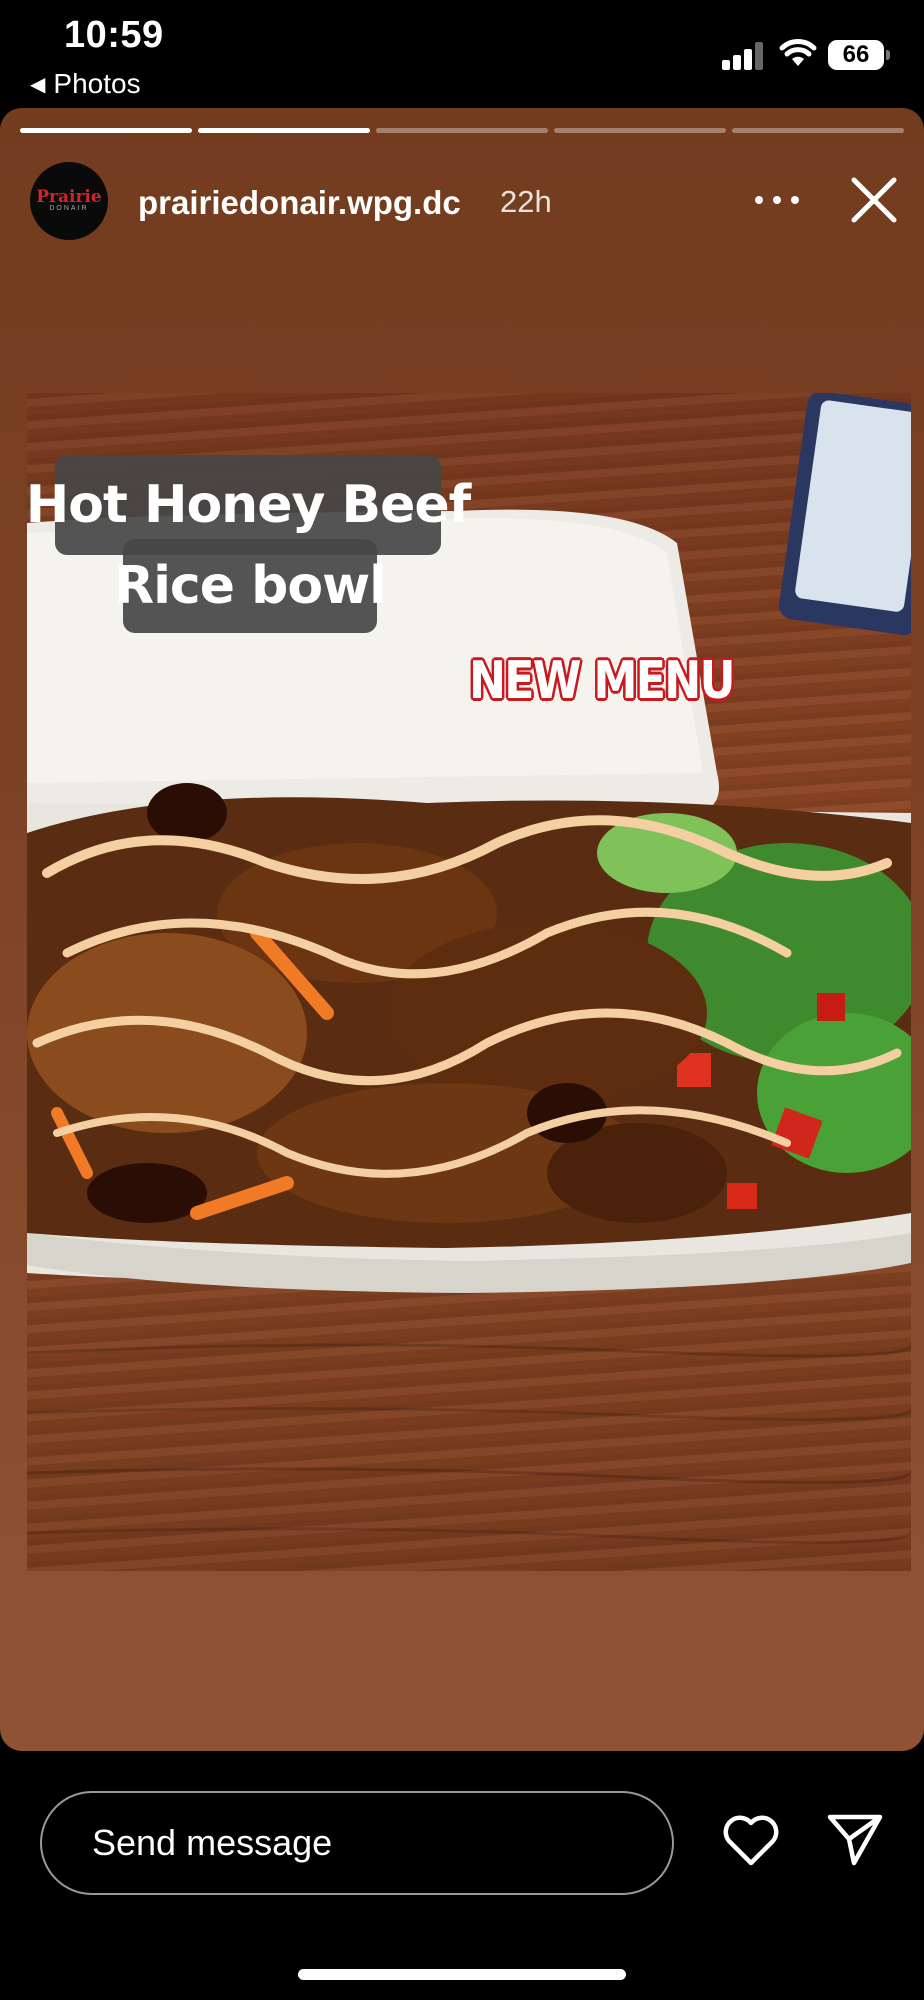 Image resolution: width=924 pixels, height=2000 pixels. Describe the element at coordinates (742, 56) in the screenshot. I see `signal-icon` at that location.